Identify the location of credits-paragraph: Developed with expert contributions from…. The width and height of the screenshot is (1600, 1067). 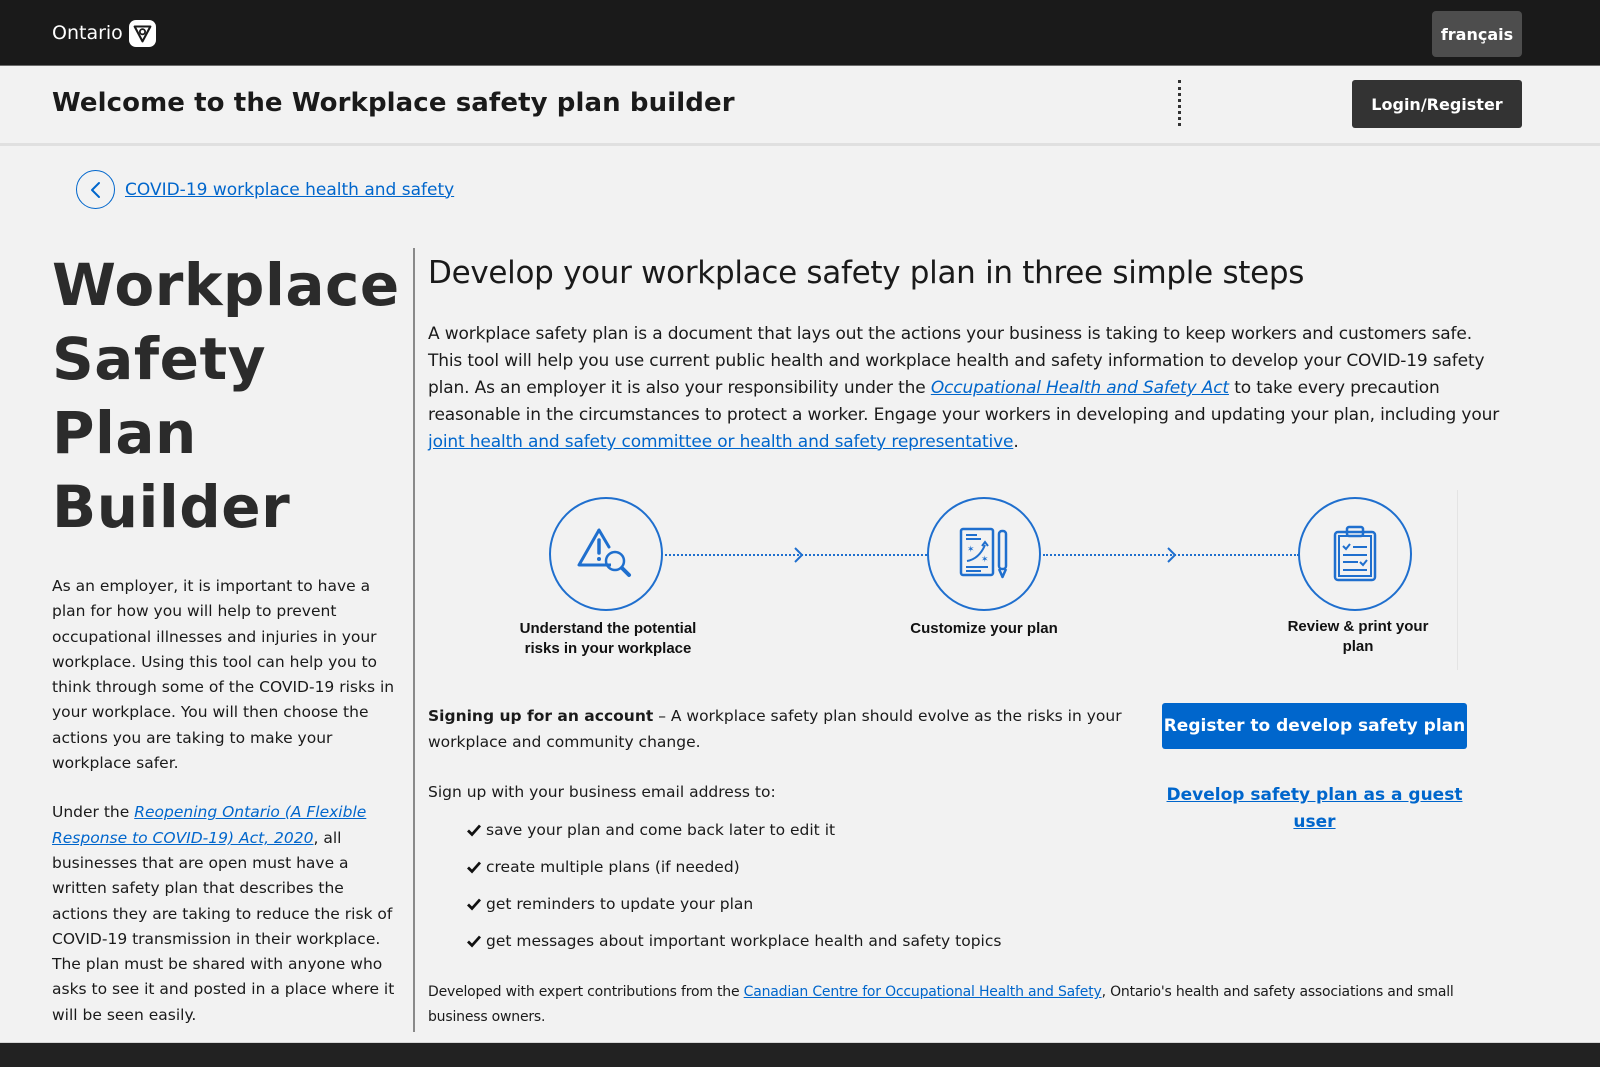
(968, 1005).